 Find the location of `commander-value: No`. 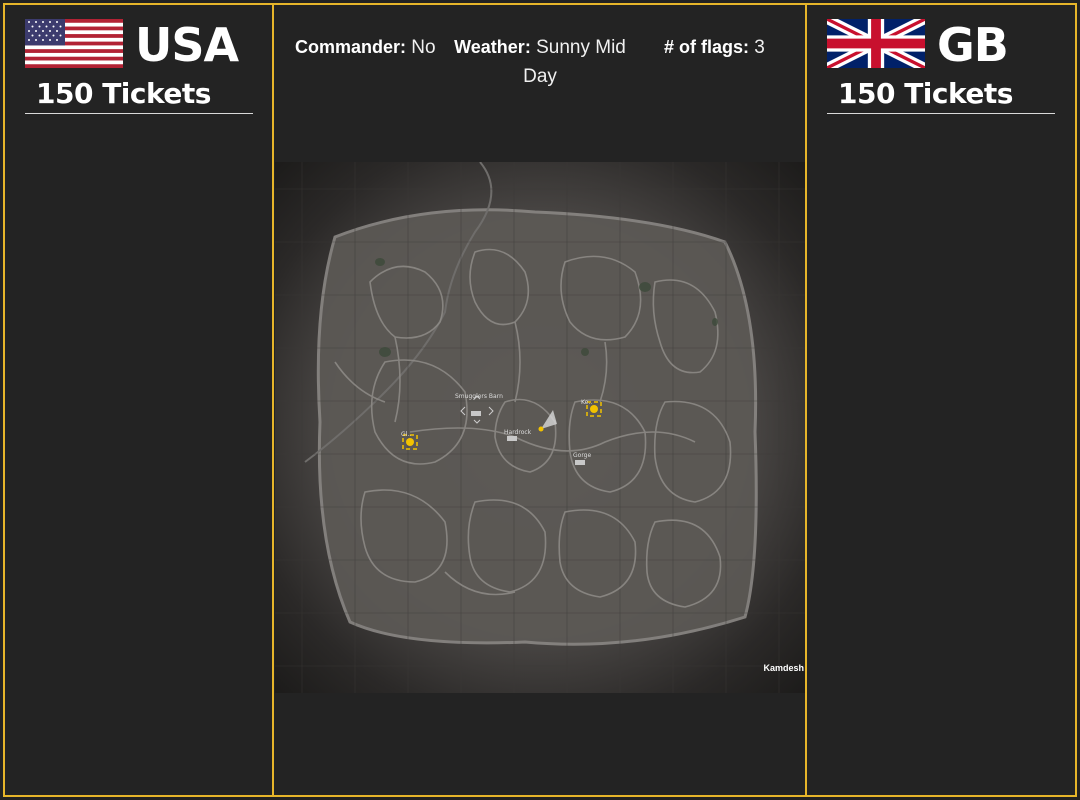

commander-value: No is located at coordinates (423, 47).